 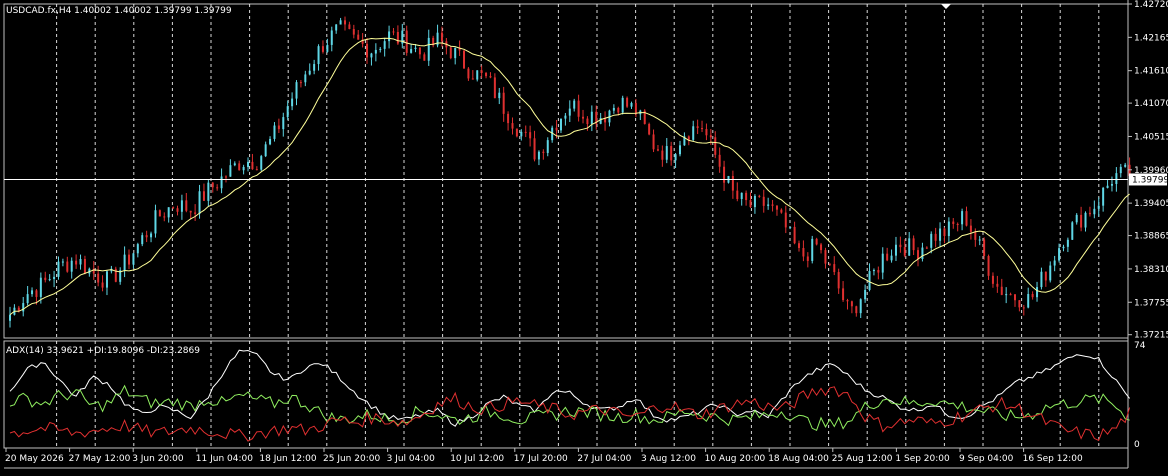 What do you see at coordinates (224, 459) in the screenshot?
I see `time-tick-label: 11 Jun 04:00` at bounding box center [224, 459].